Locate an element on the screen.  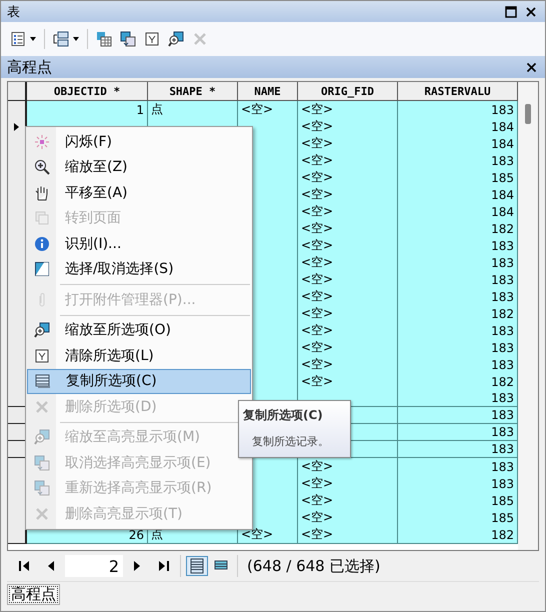
table-cell: 1 is located at coordinates (87, 110).